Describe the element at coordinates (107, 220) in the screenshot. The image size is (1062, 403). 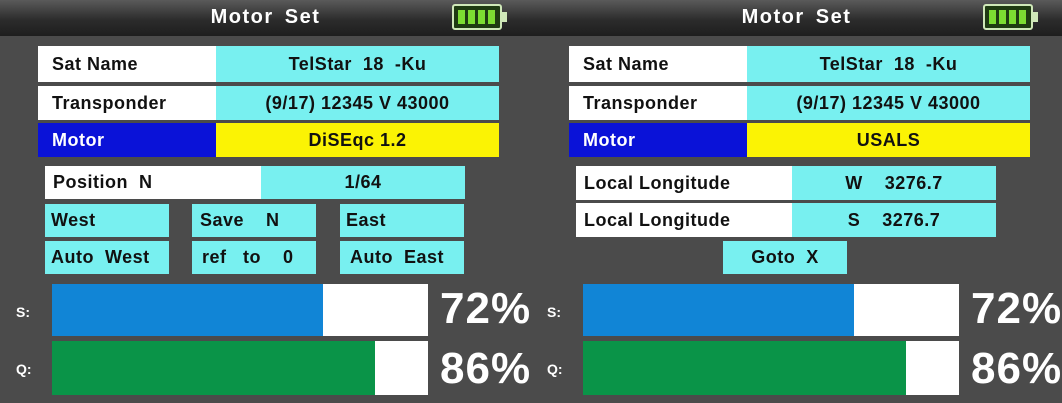
I see `west-button: West` at that location.